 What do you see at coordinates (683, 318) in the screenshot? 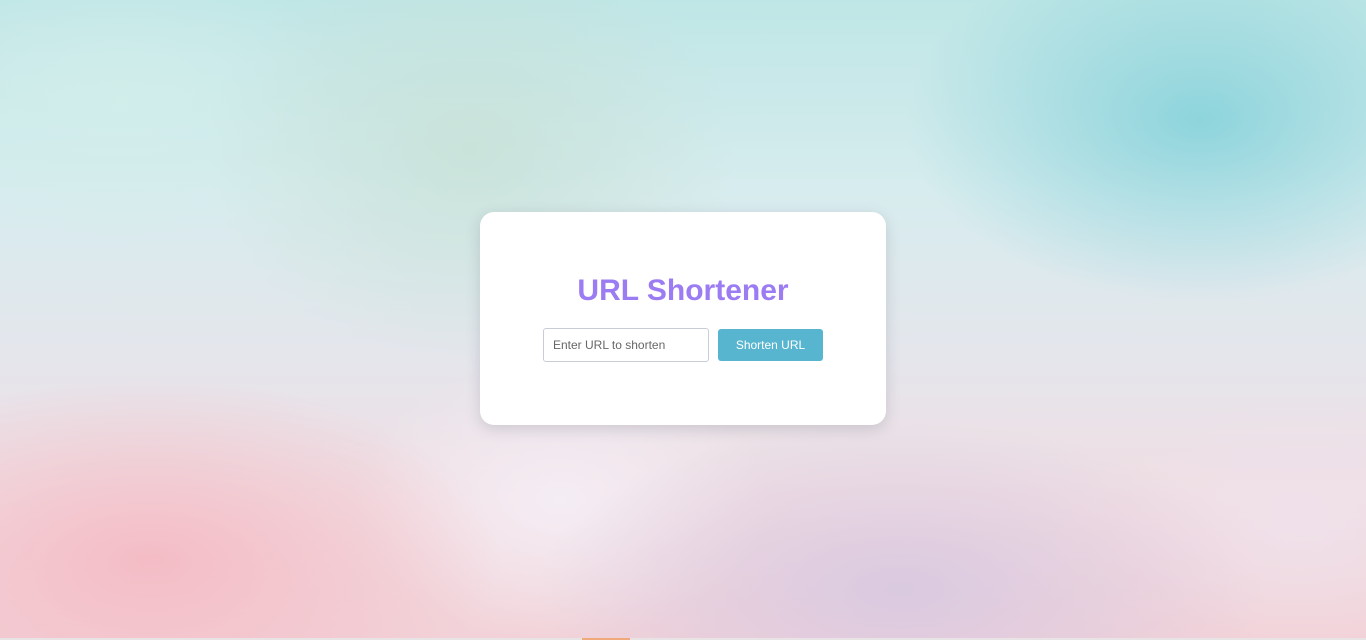
I see `shortener-card` at bounding box center [683, 318].